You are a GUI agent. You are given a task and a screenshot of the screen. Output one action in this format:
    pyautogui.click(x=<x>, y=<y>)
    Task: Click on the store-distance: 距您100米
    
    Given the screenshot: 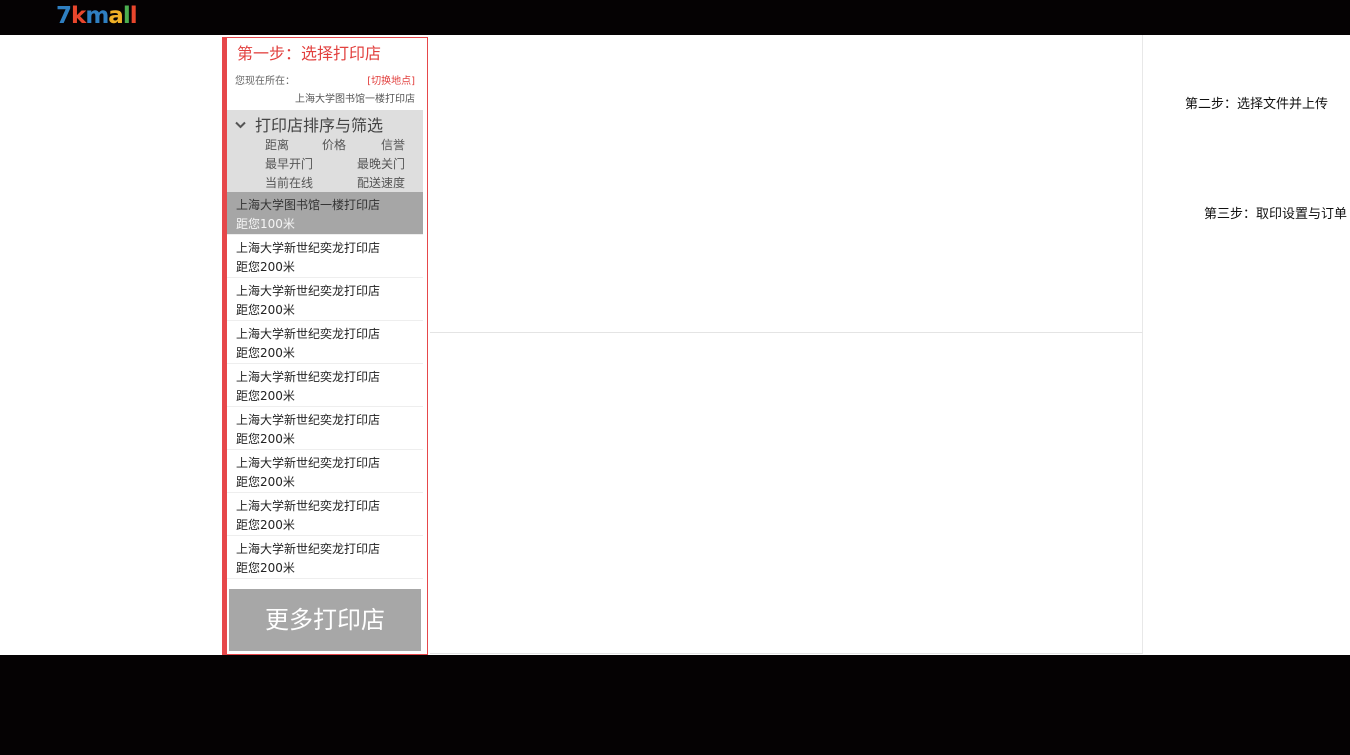 What is the action you would take?
    pyautogui.click(x=265, y=224)
    